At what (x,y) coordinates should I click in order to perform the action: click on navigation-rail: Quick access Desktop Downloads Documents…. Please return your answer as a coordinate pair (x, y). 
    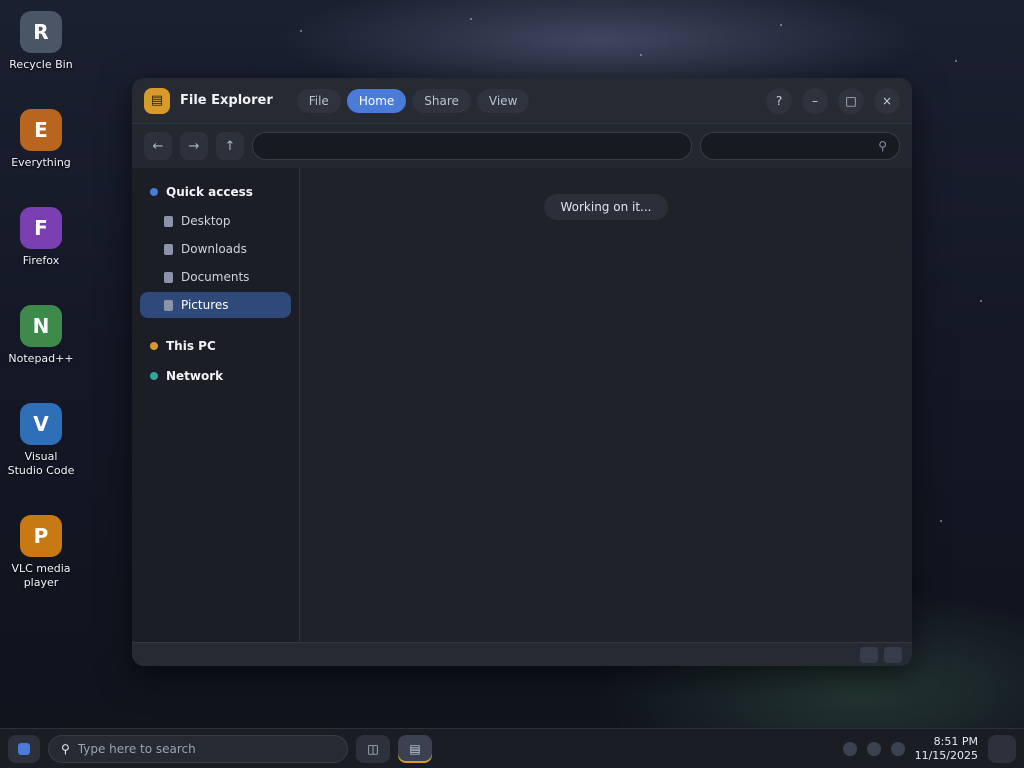
    Looking at the image, I should click on (216, 405).